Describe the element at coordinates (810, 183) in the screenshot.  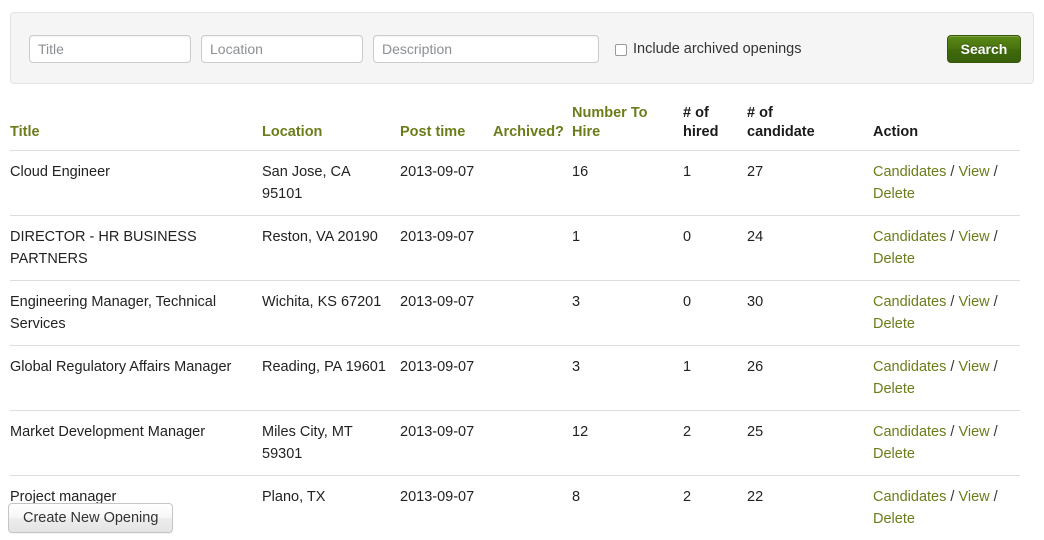
I see `cell-num-candidate: 27` at that location.